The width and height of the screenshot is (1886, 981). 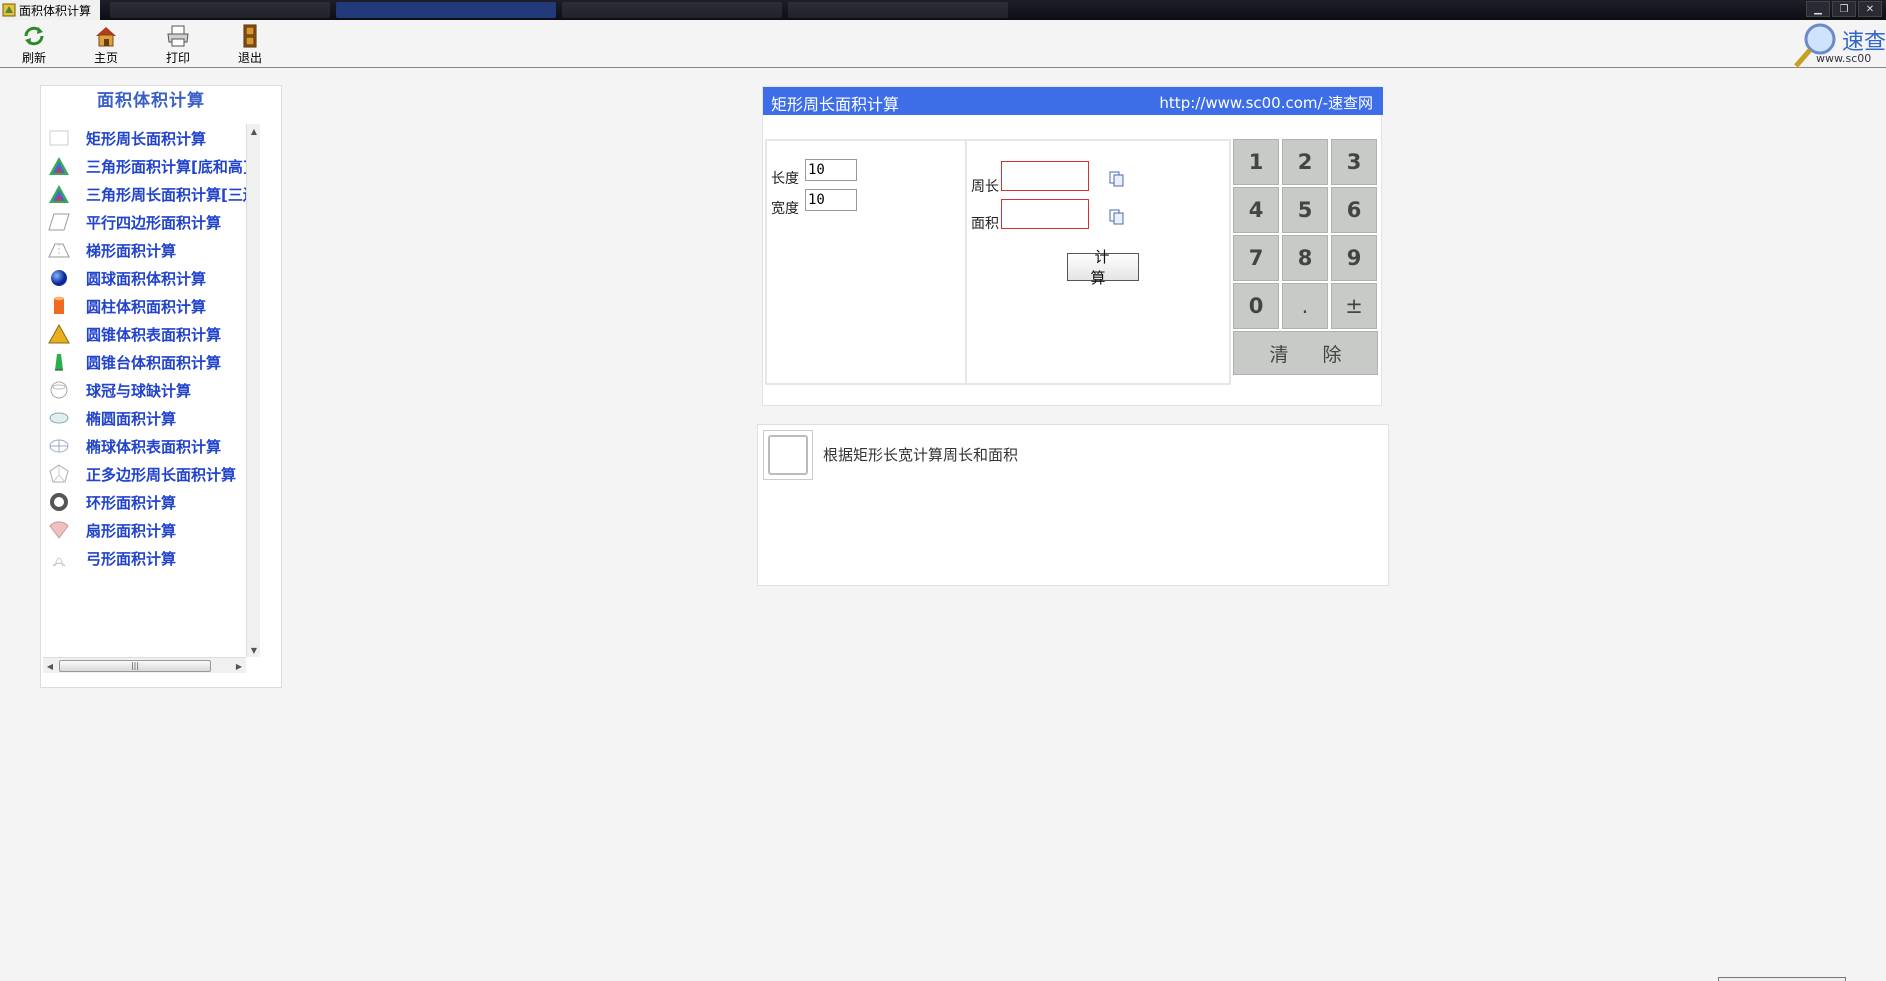 I want to click on key-6: 6, so click(x=1354, y=210).